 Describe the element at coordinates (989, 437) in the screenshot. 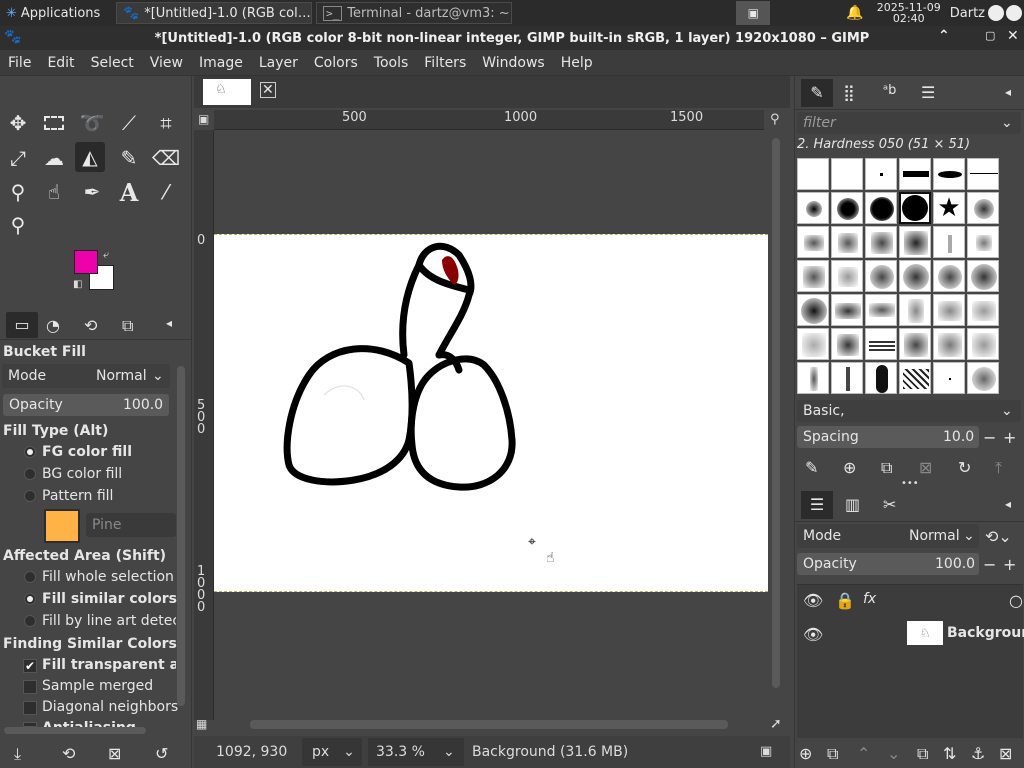

I see `spacing-decrease-button: −` at that location.